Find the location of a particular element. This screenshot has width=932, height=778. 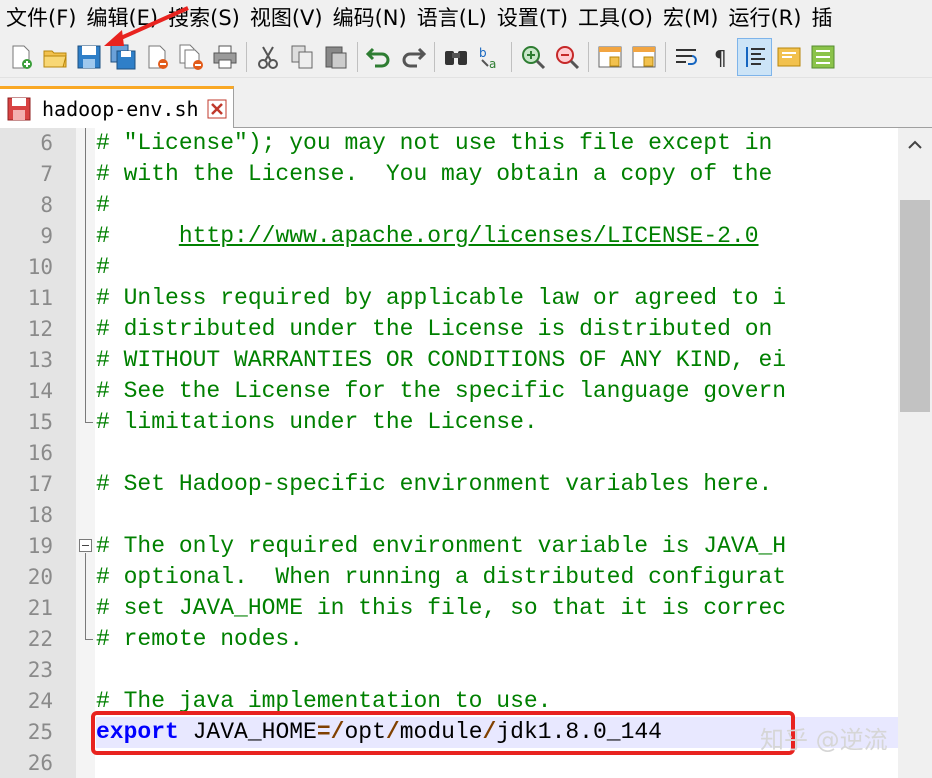

line-number: 7 is located at coordinates (46, 174).